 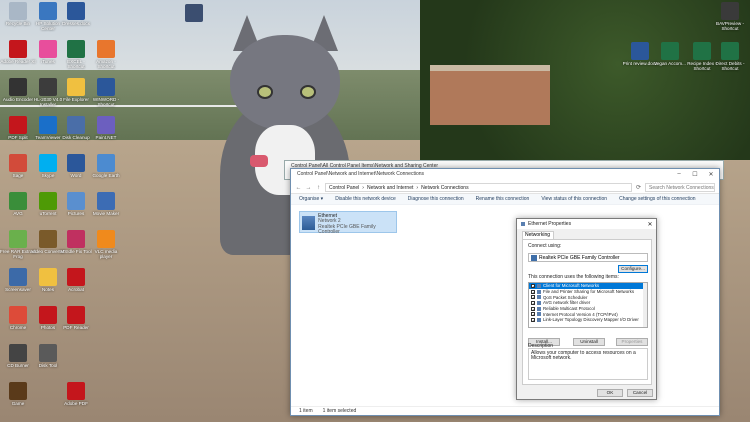 I want to click on breadcrumb-item: Network Connections, so click(x=445, y=188).